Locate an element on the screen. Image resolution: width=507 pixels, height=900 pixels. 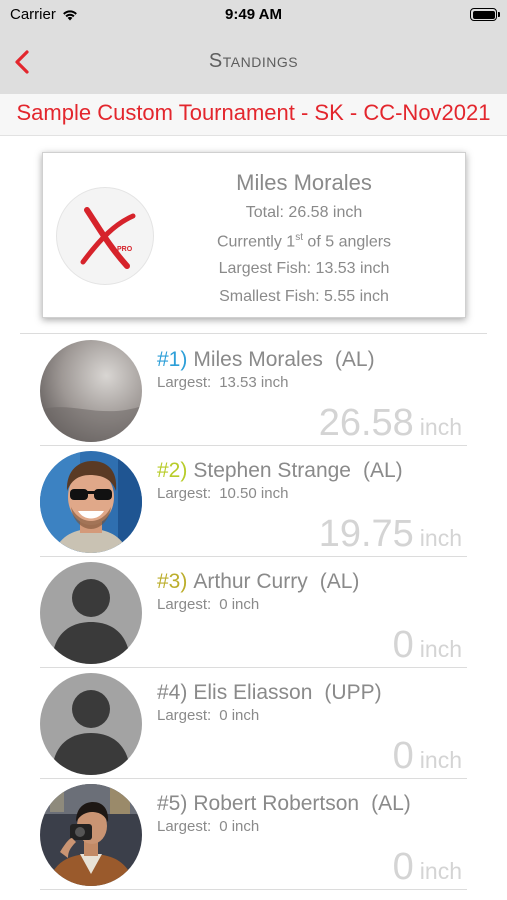
total-text: Total: 26.58 inch is located at coordinates (304, 212).